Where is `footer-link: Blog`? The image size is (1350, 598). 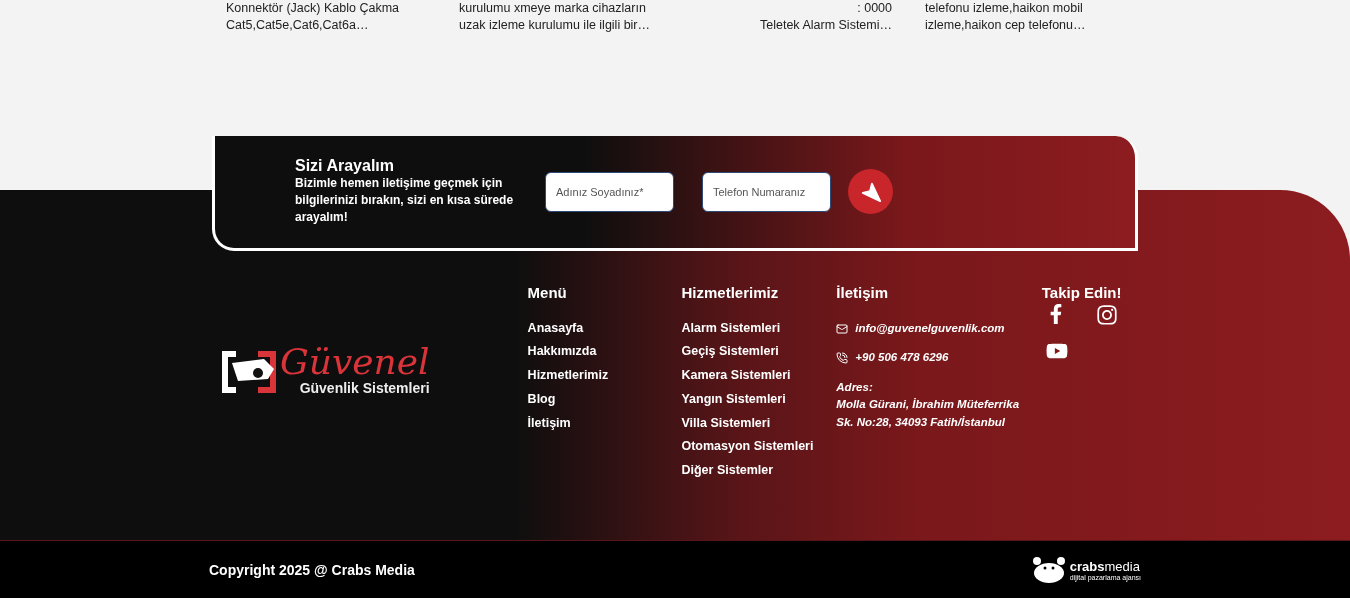
footer-link: Blog is located at coordinates (604, 398).